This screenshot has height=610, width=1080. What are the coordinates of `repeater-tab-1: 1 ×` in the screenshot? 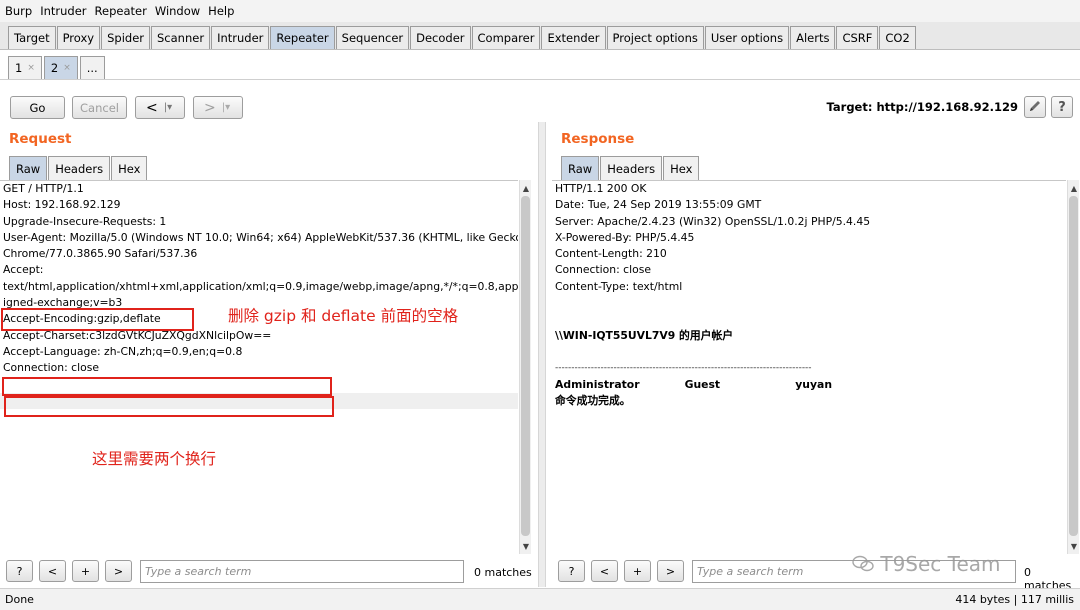 It's located at (25, 67).